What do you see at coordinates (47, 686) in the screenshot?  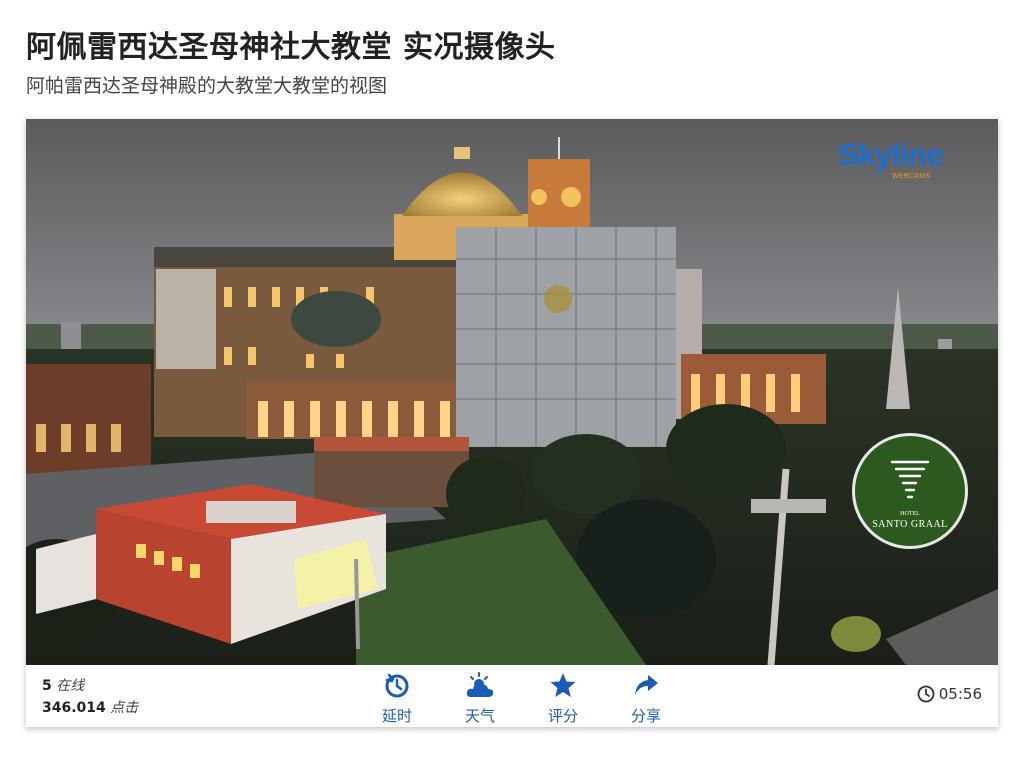 I see `online-count: 5` at bounding box center [47, 686].